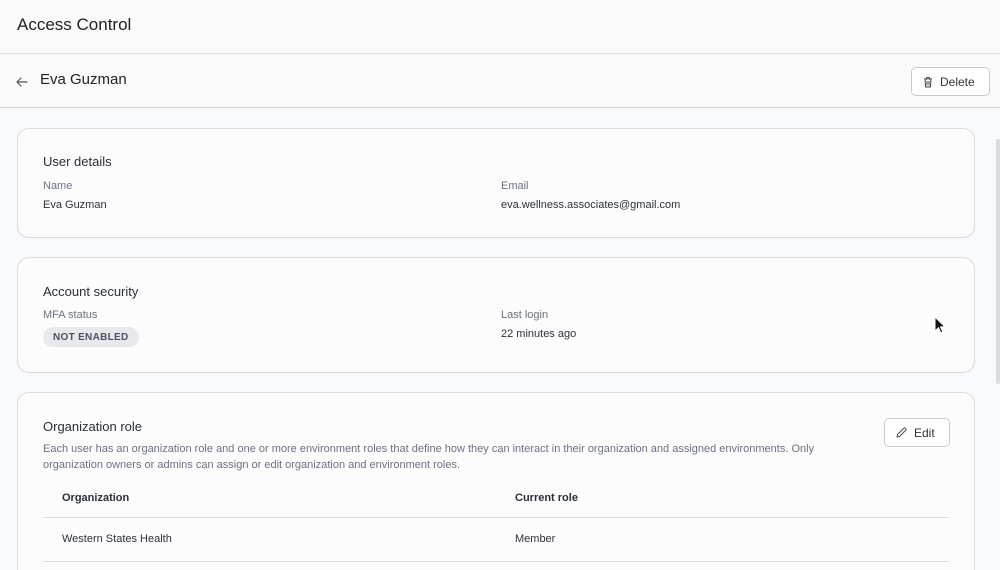 This screenshot has height=570, width=1000. Describe the element at coordinates (92, 426) in the screenshot. I see `organization-role-title: Organization role` at that location.